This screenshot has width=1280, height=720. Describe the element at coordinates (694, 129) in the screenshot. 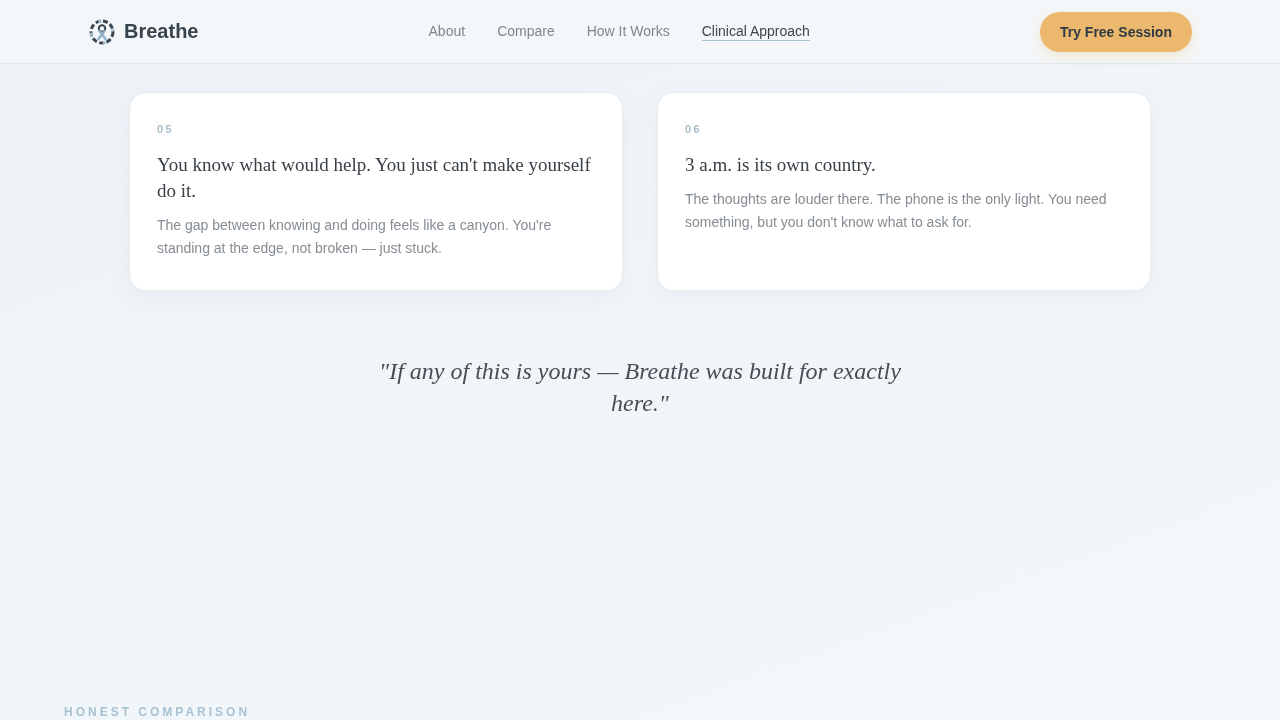

I see `card-number: 06` at that location.